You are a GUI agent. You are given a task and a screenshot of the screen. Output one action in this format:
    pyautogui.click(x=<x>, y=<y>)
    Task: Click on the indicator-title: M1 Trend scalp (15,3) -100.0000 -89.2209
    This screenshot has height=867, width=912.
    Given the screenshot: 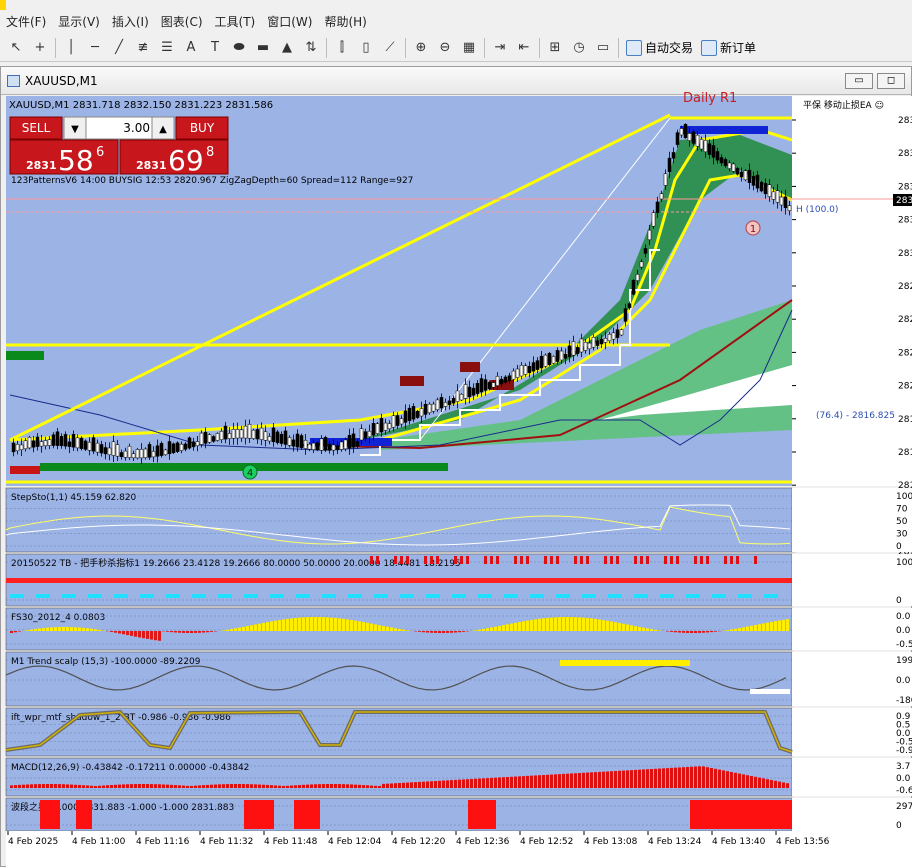 What is the action you would take?
    pyautogui.click(x=106, y=662)
    